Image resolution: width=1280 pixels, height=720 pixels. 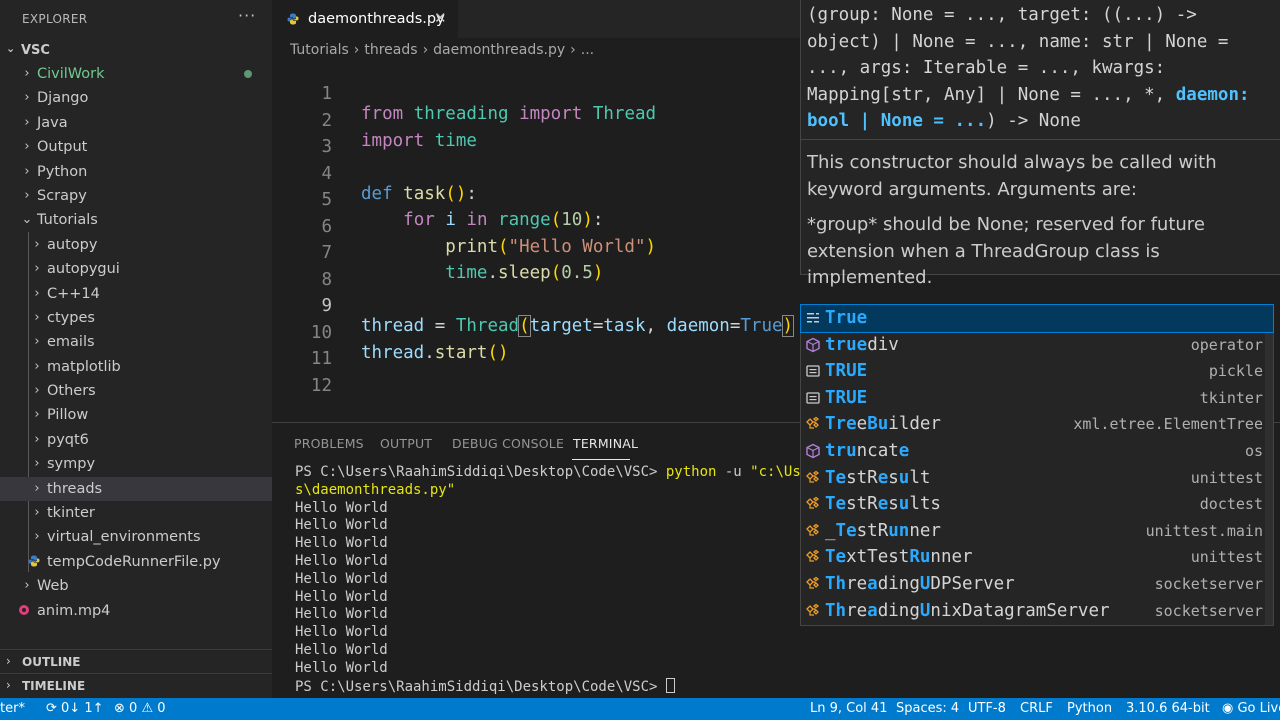 I want to click on class-icon, so click(x=813, y=423).